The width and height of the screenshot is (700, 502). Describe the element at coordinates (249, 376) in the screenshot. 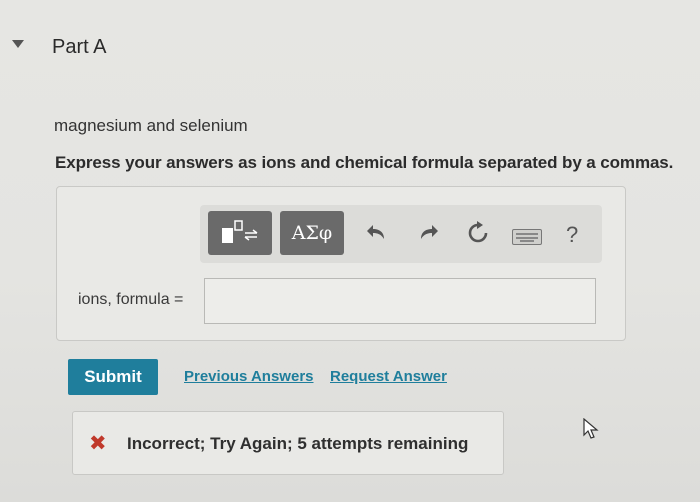

I see `previous-answers-link: Previous Answers` at that location.